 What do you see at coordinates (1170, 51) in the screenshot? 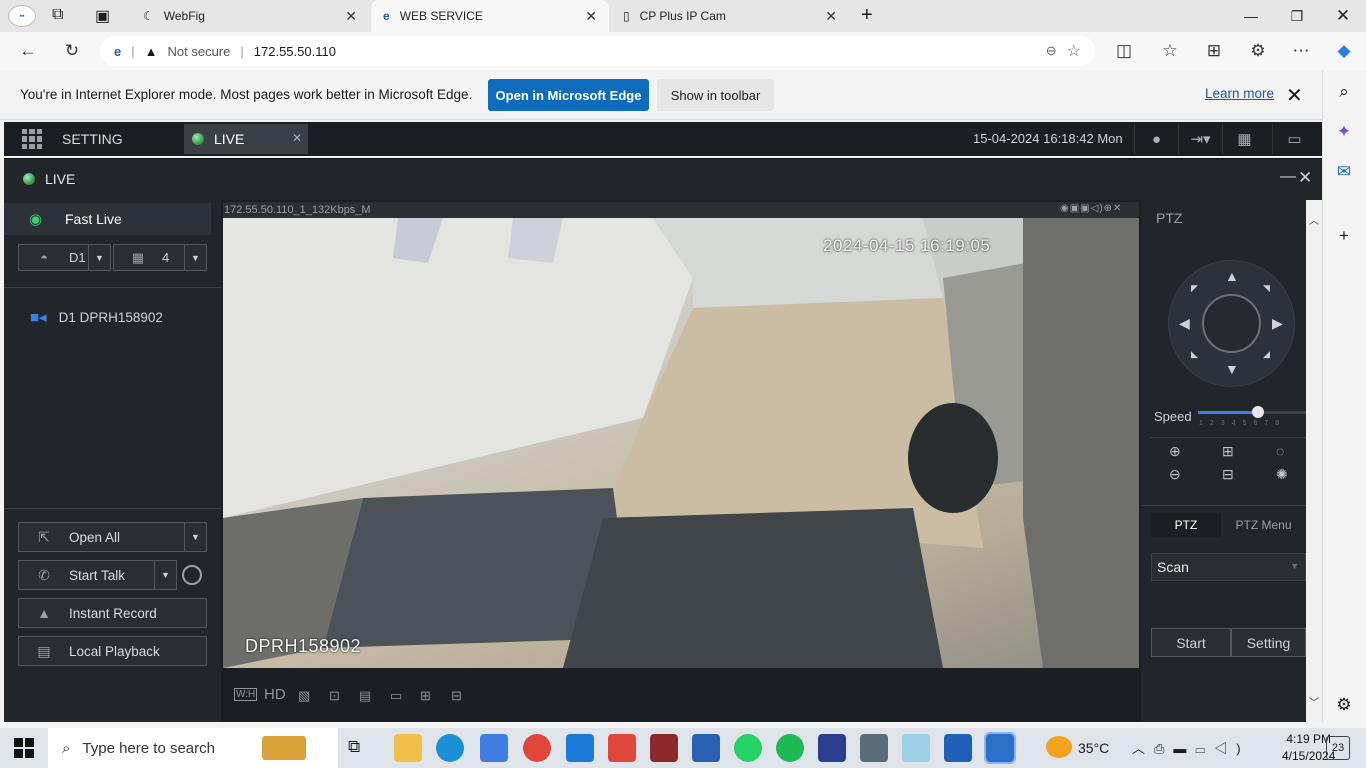
I see `favorites-icon: ☆` at bounding box center [1170, 51].